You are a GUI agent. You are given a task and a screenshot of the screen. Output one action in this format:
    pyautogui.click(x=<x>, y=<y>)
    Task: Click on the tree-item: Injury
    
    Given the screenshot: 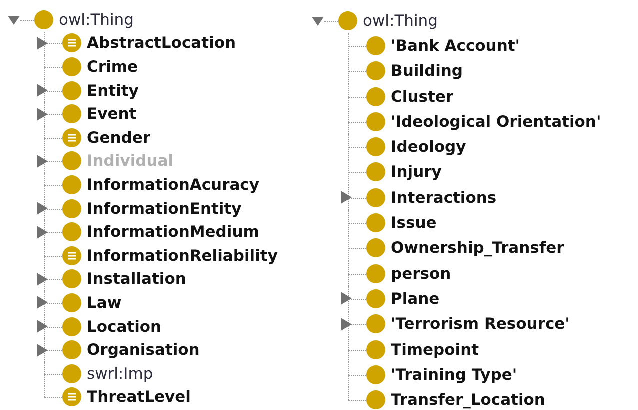 What is the action you would take?
    pyautogui.click(x=416, y=172)
    